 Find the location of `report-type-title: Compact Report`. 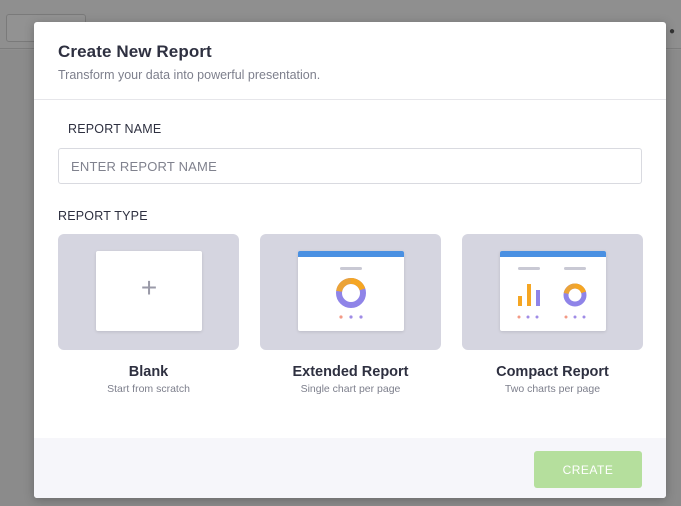

report-type-title: Compact Report is located at coordinates (552, 372).